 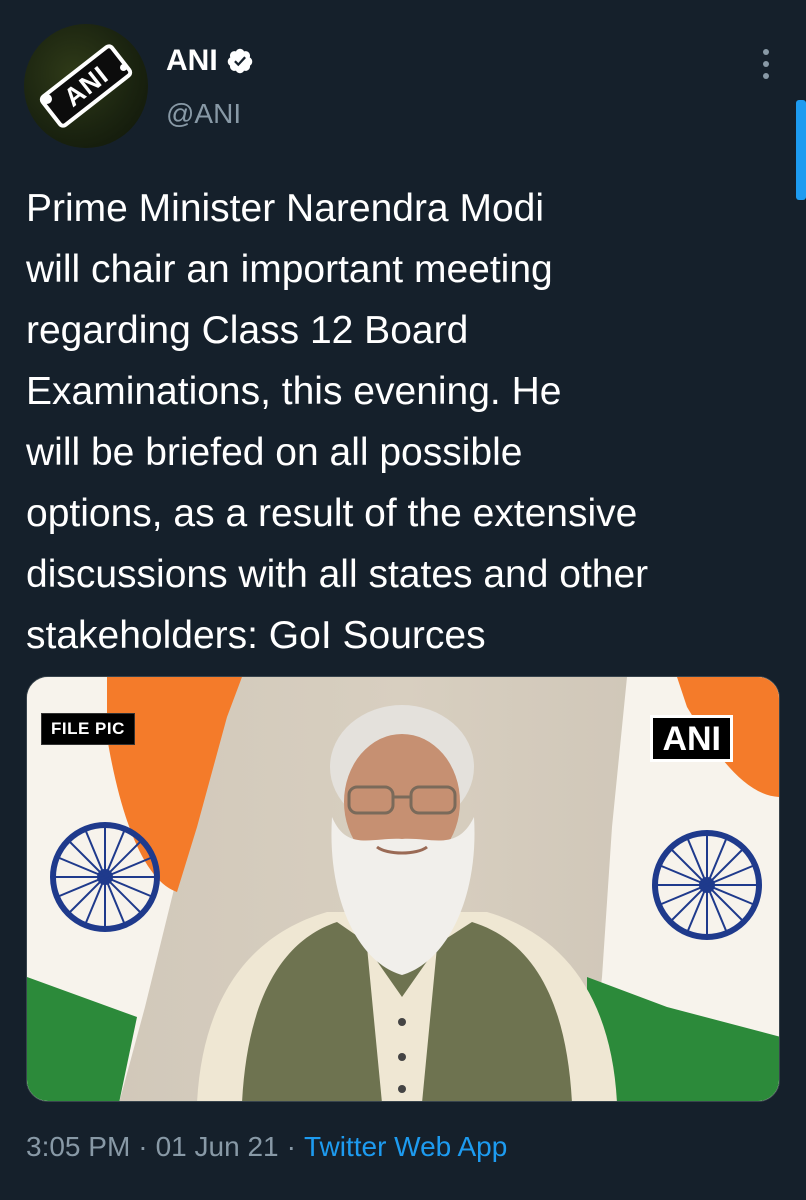 I want to click on author-name-row: ANI, so click(x=210, y=61).